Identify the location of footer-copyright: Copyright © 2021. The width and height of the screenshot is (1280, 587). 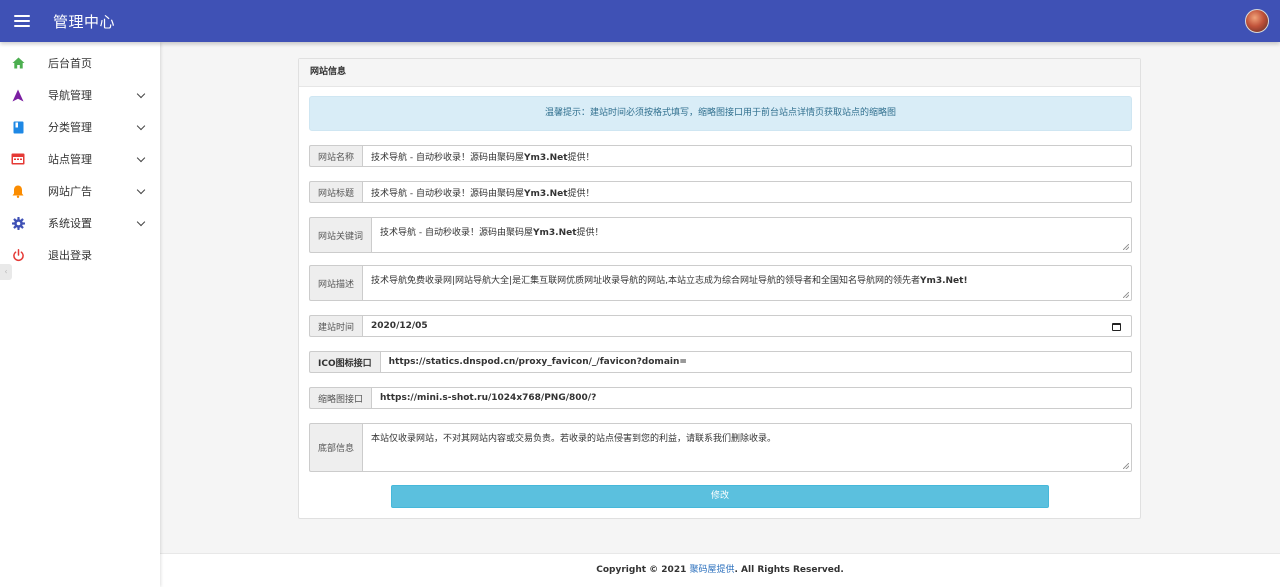
(643, 570).